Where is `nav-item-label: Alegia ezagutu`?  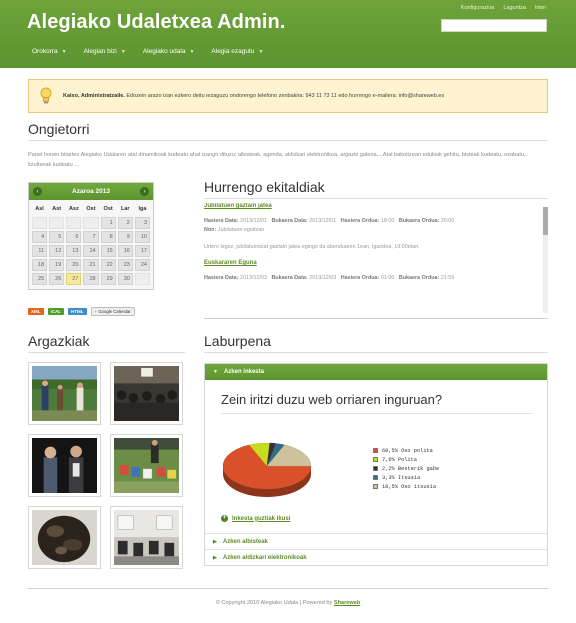
nav-item-label: Alegia ezagutu is located at coordinates (233, 51).